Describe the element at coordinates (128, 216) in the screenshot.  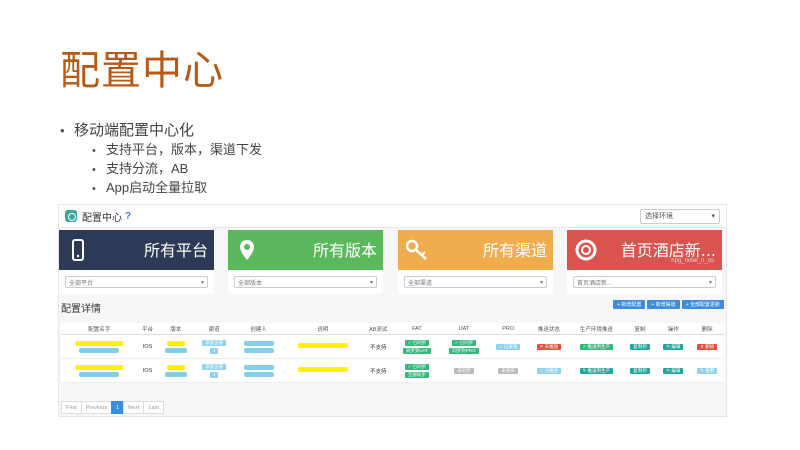
I see `help-icon: ?` at that location.